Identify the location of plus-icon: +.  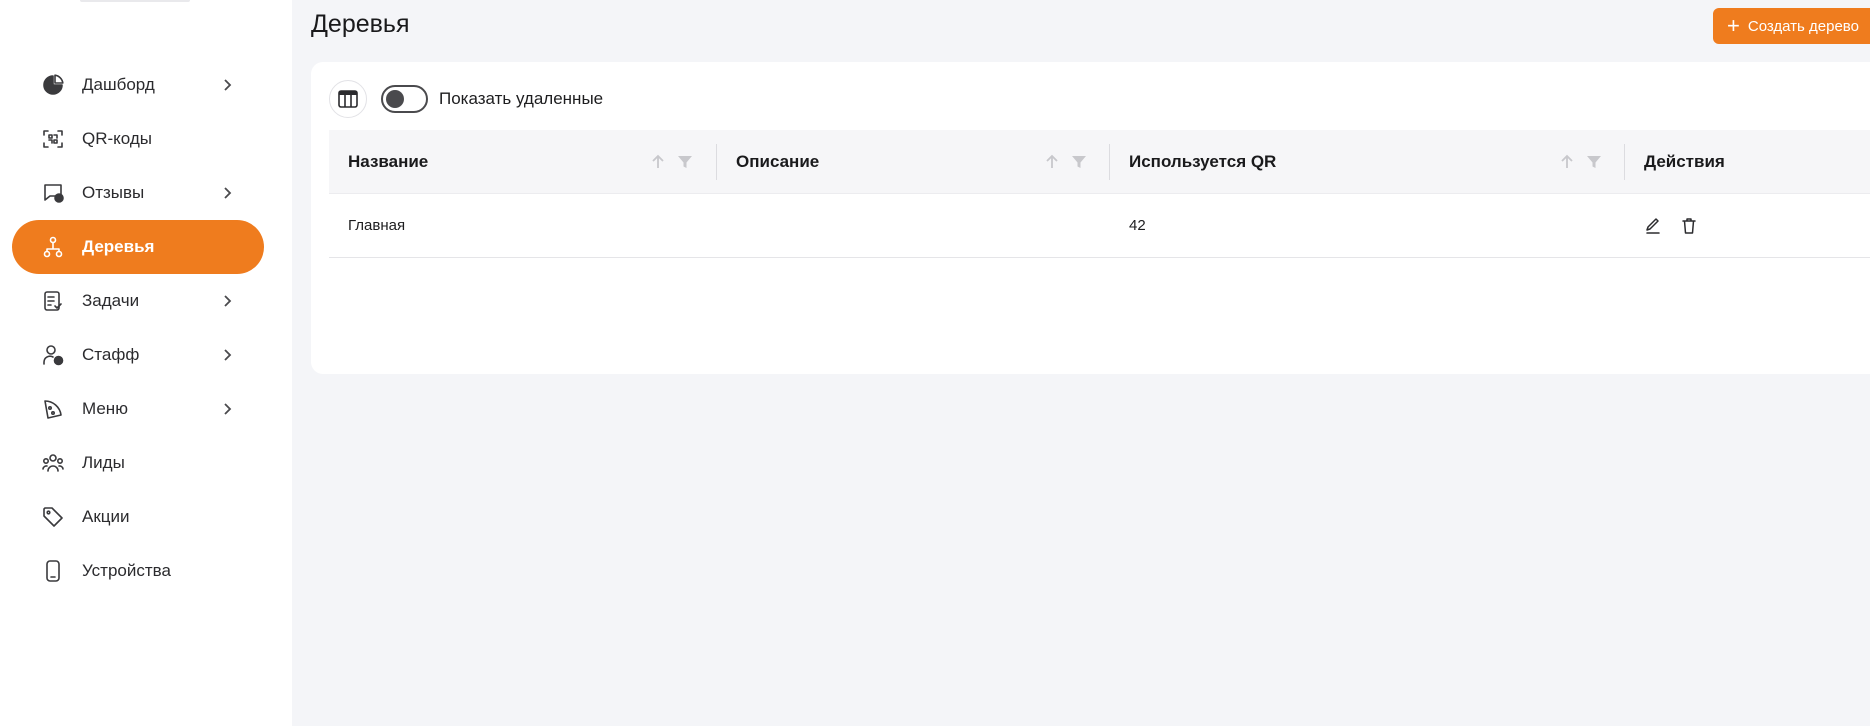
(1733, 25).